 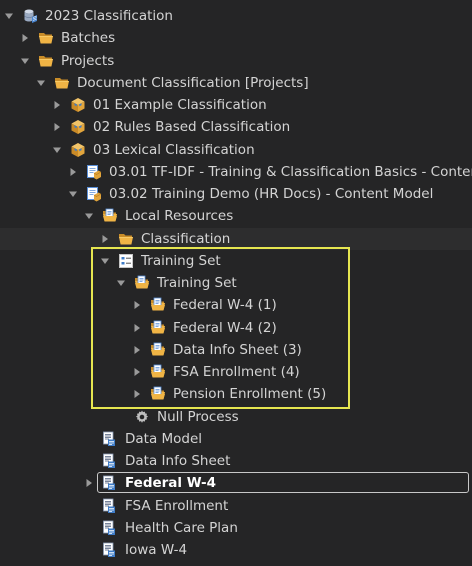 I want to click on node-label: Data Info Sheet, so click(x=178, y=461).